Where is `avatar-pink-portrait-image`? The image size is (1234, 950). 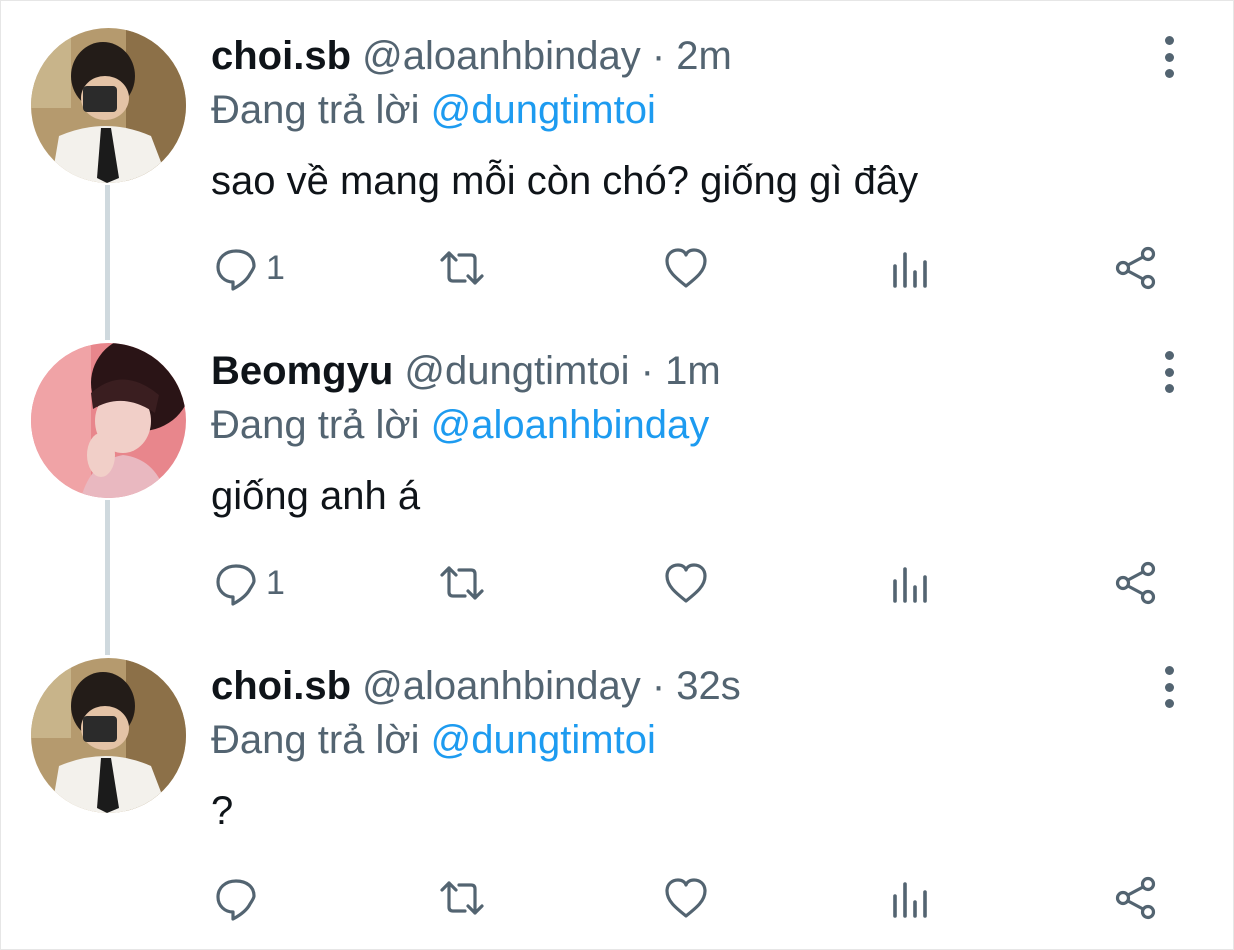
avatar-pink-portrait-image is located at coordinates (108, 420).